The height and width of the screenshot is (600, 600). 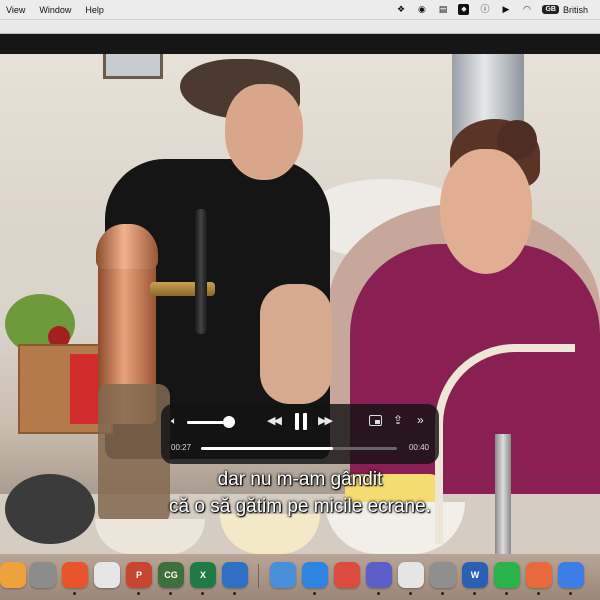 What do you see at coordinates (267, 448) in the screenshot?
I see `progress-fill` at bounding box center [267, 448].